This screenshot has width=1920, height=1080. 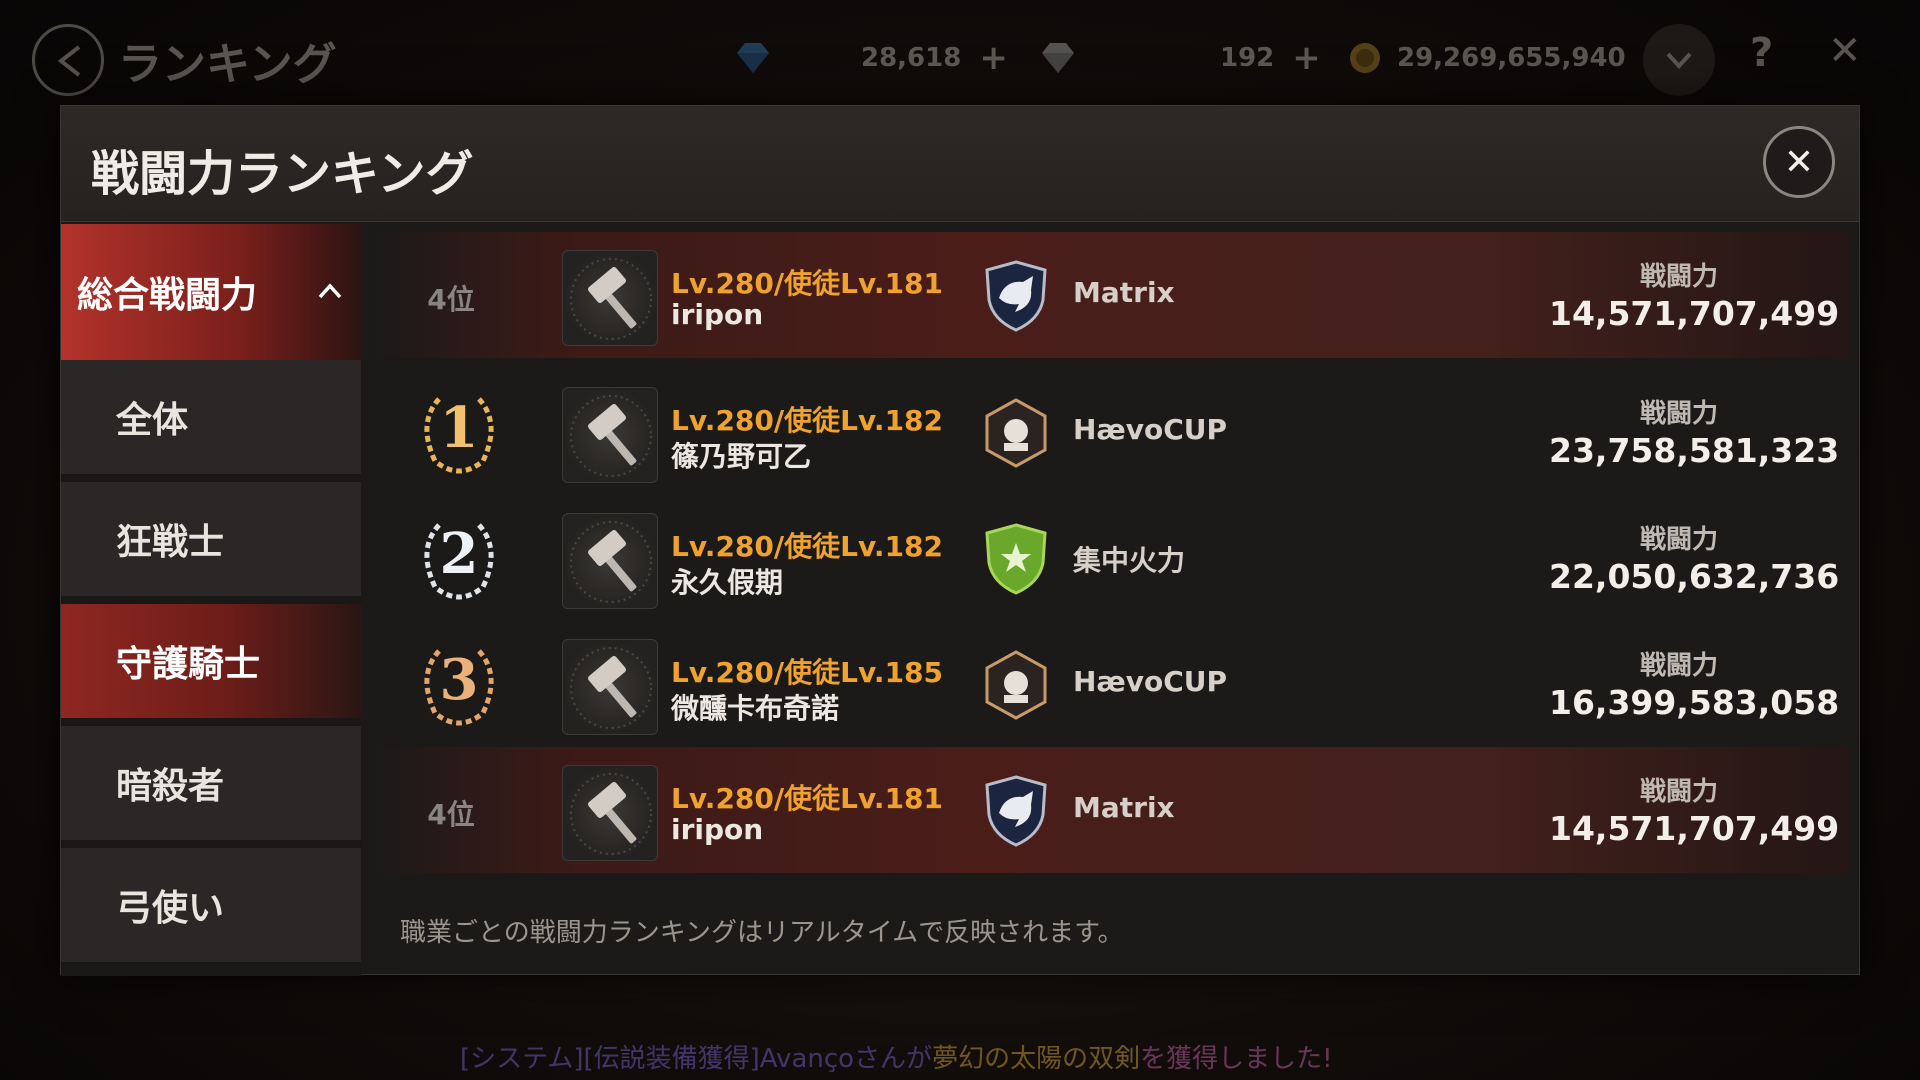 What do you see at coordinates (960, 164) in the screenshot?
I see `modal-header: 戦闘力ランキング ✕` at bounding box center [960, 164].